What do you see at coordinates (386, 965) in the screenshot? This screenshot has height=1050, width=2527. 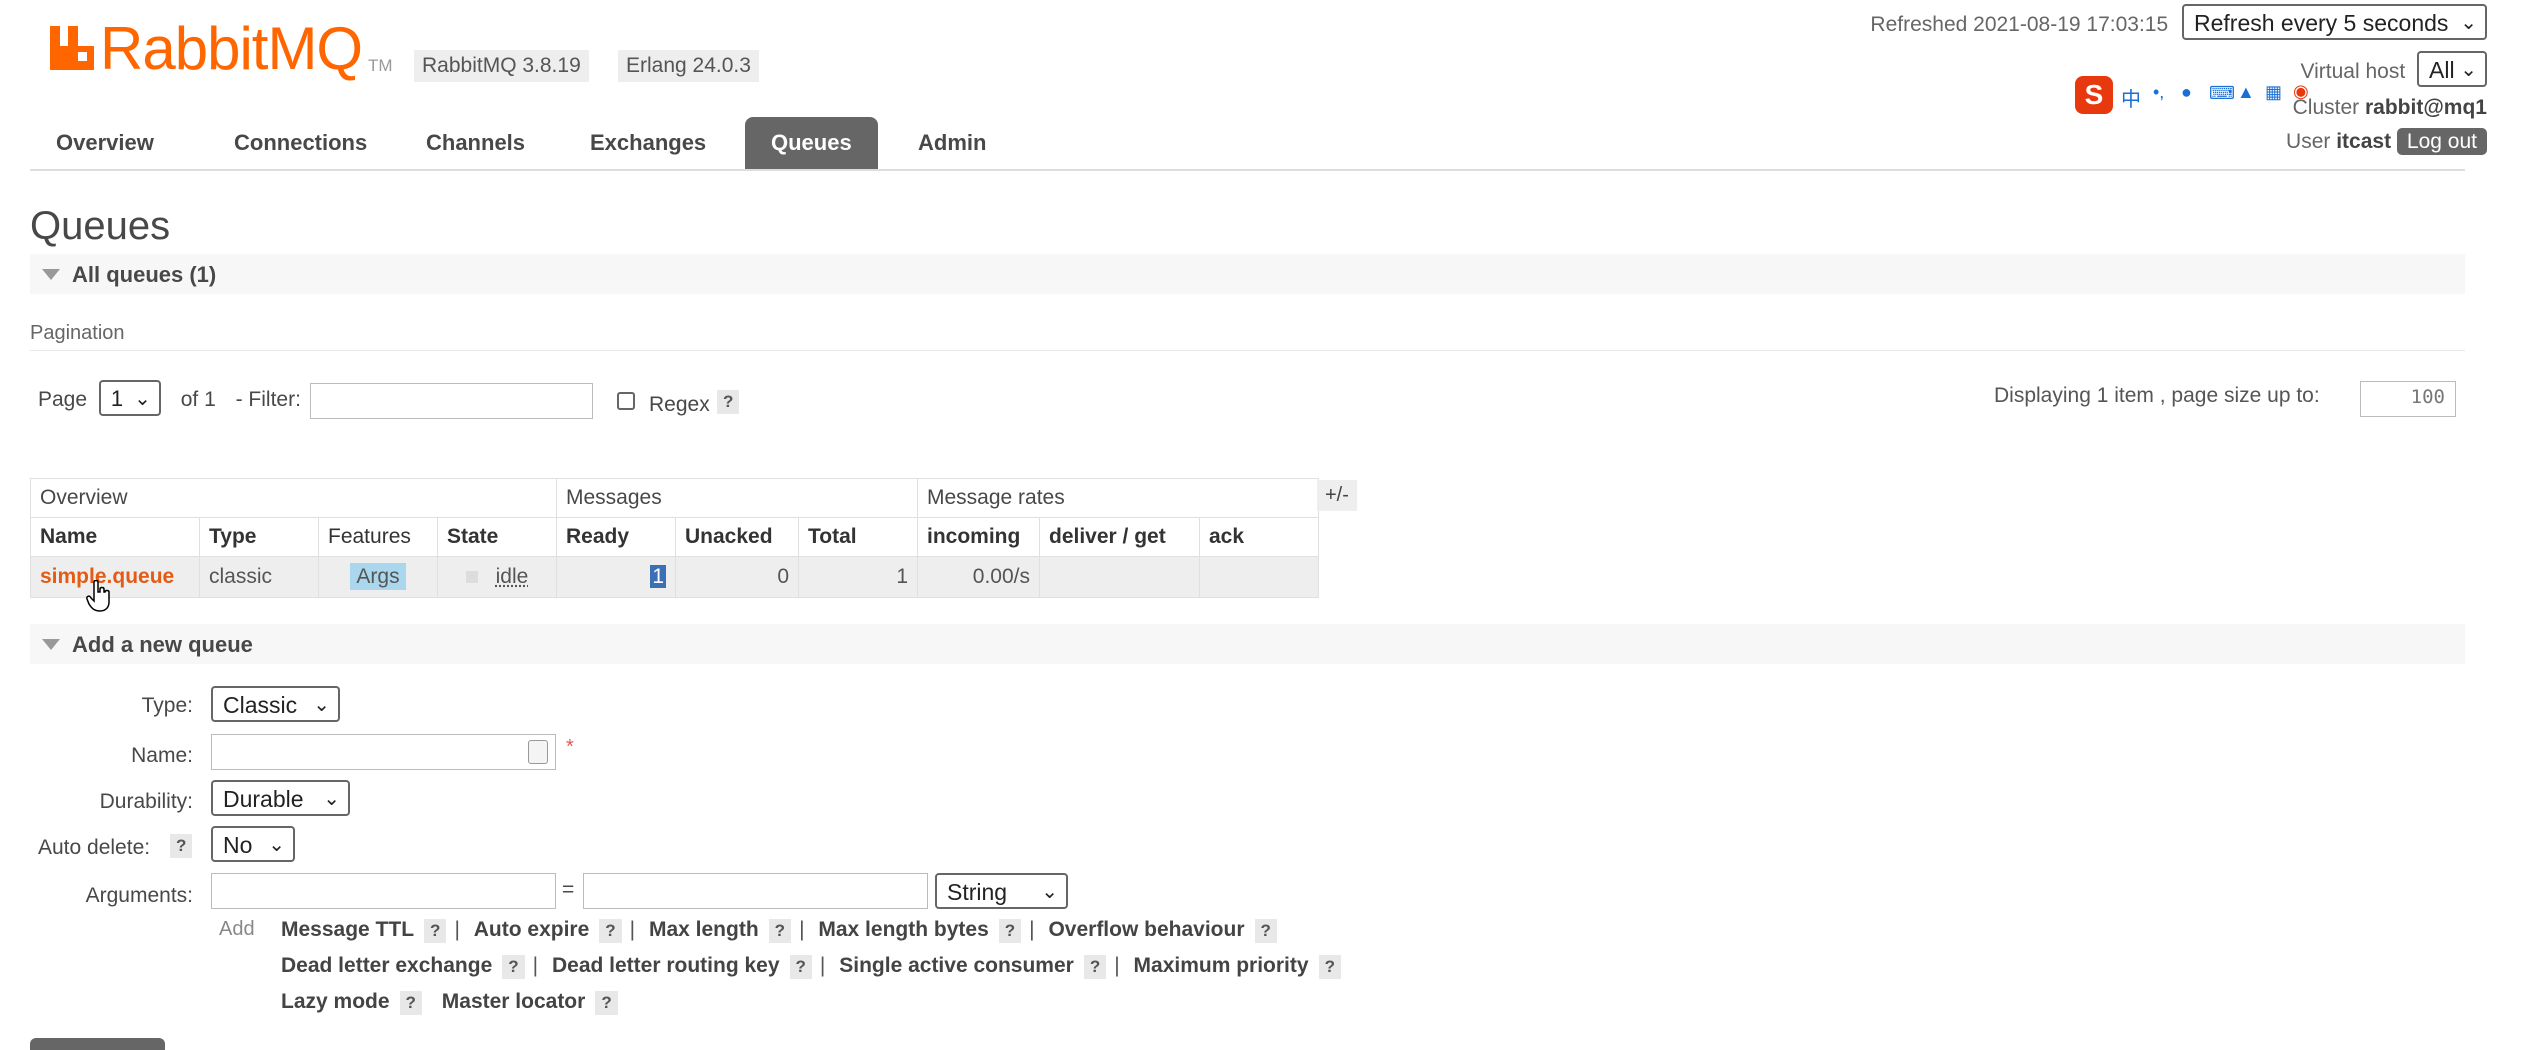 I see `arg-dead-letter-exchange-link: Dead letter exchange` at bounding box center [386, 965].